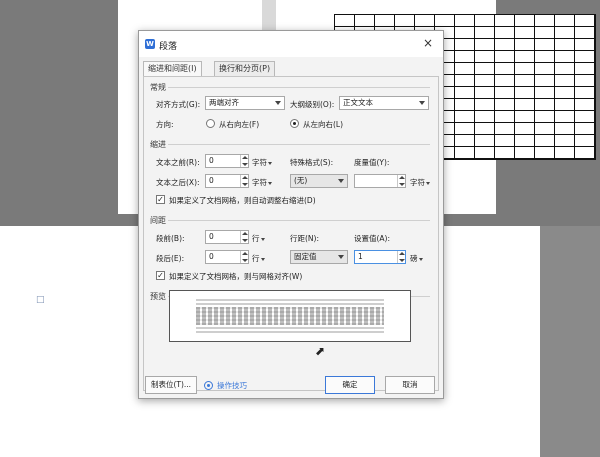  What do you see at coordinates (428, 43) in the screenshot?
I see `close-icon: ×` at bounding box center [428, 43].